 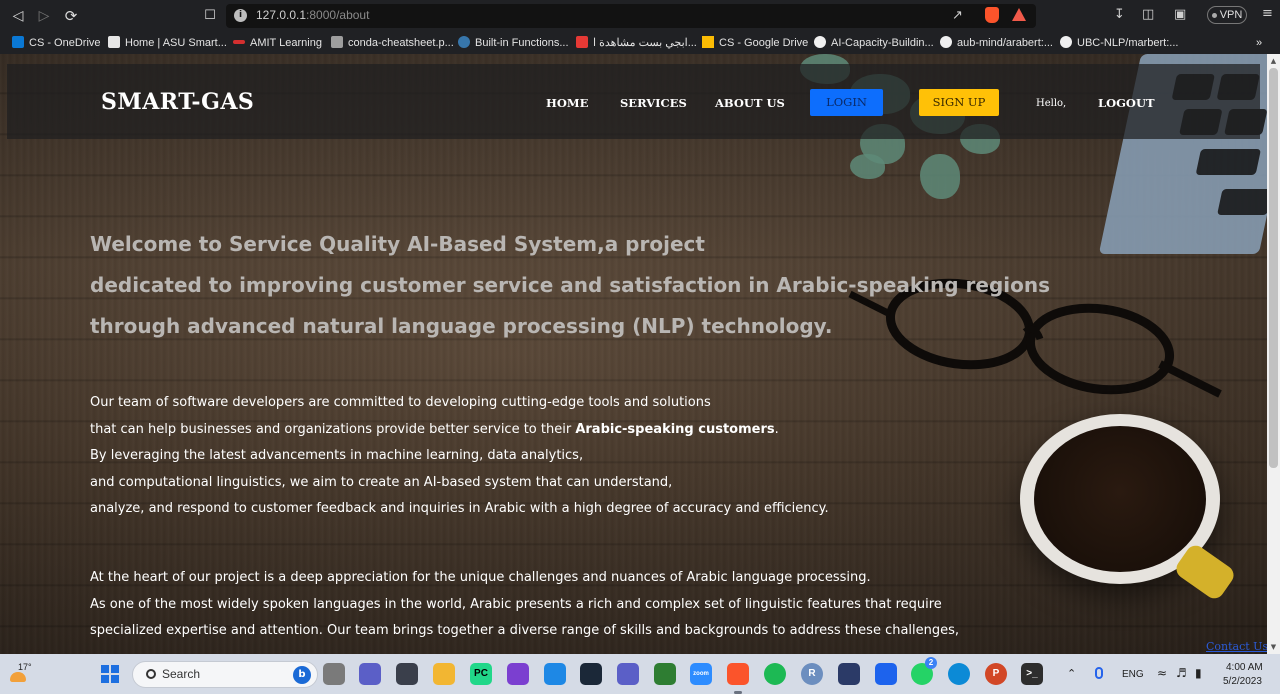 I want to click on document-icon, so click(x=337, y=42).